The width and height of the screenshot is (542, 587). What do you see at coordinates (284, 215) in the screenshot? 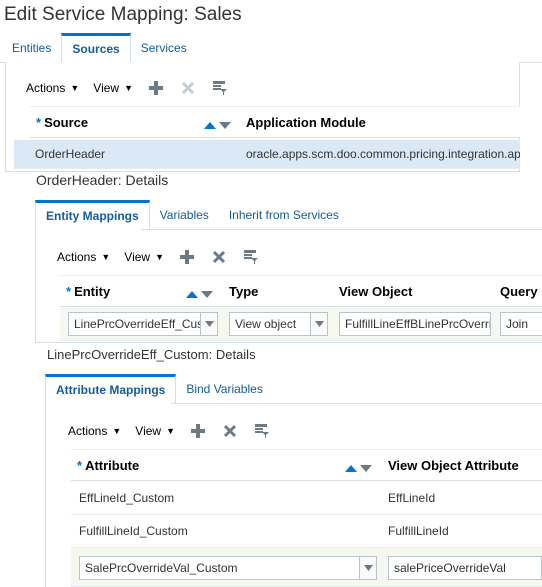
I see `tab-inherit-from-services: Inherit from Services` at bounding box center [284, 215].